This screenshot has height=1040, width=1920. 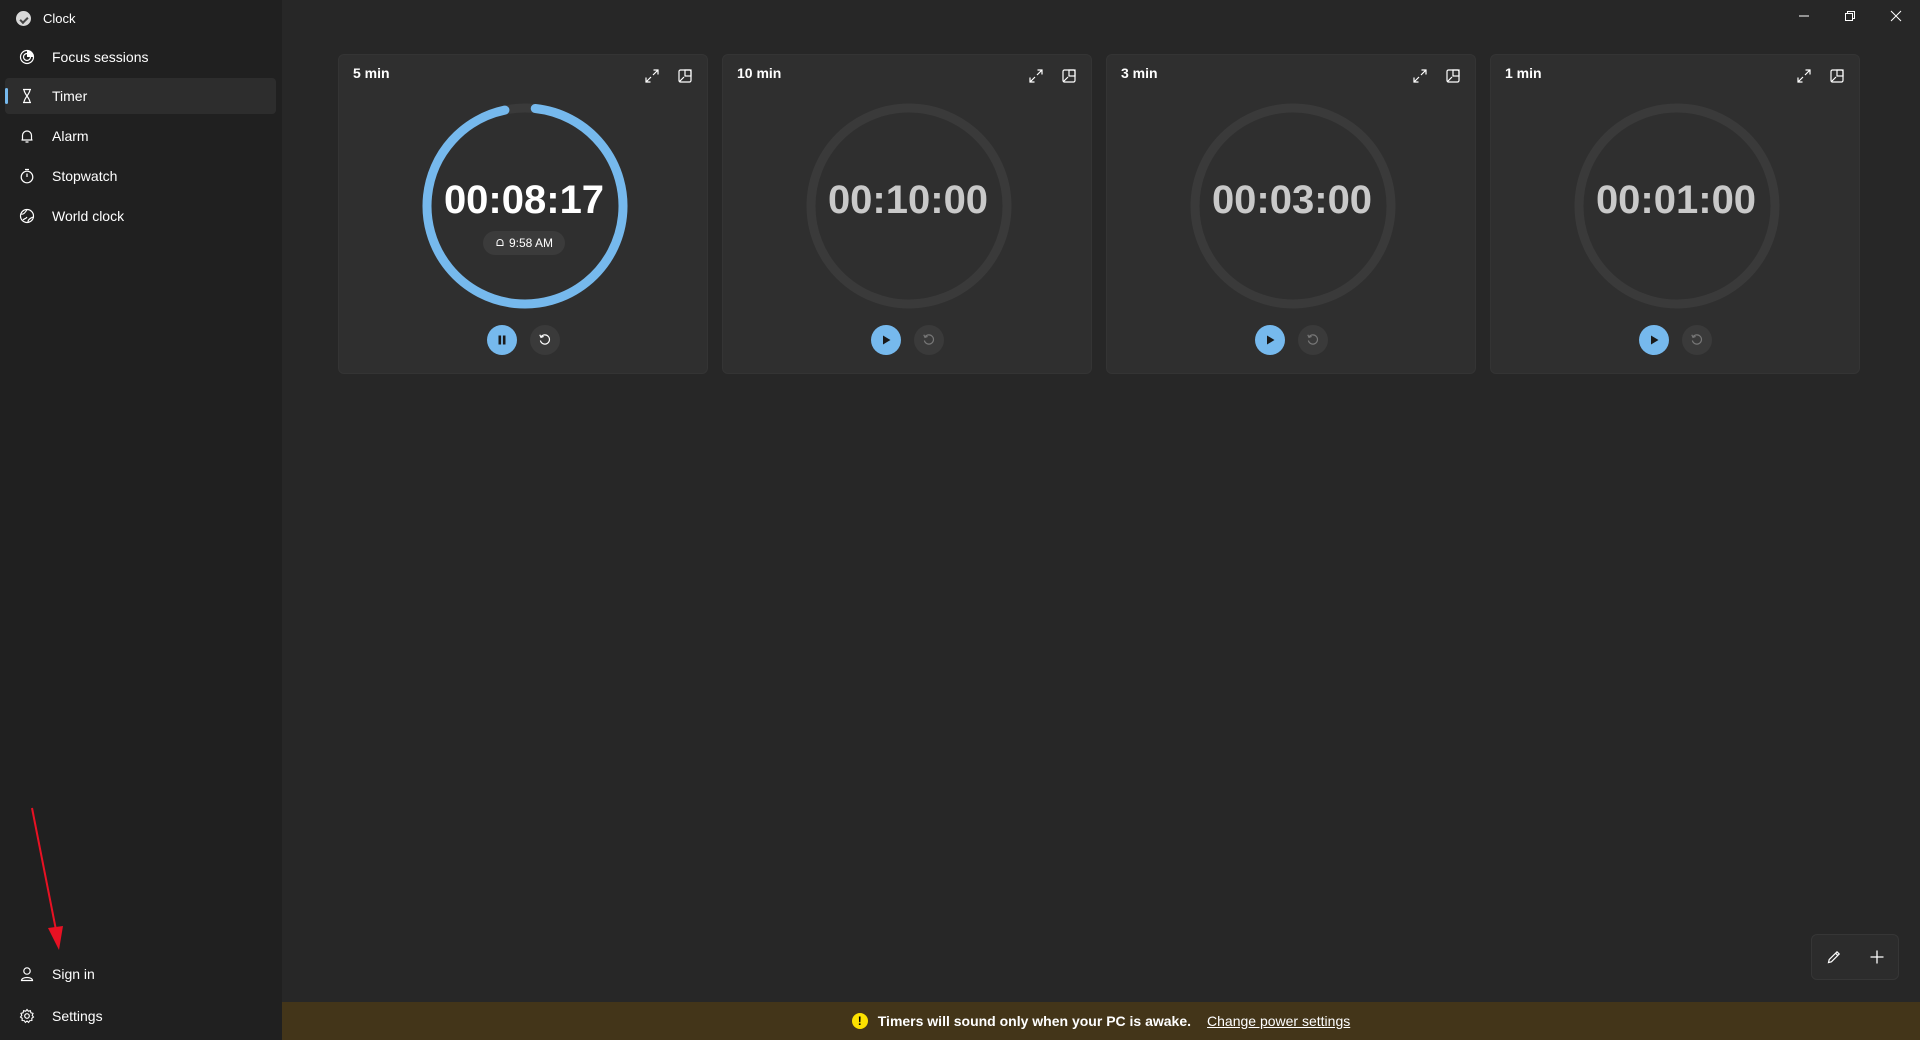 What do you see at coordinates (140, 176) in the screenshot?
I see `nav-item-stopwatch: Stopwatch` at bounding box center [140, 176].